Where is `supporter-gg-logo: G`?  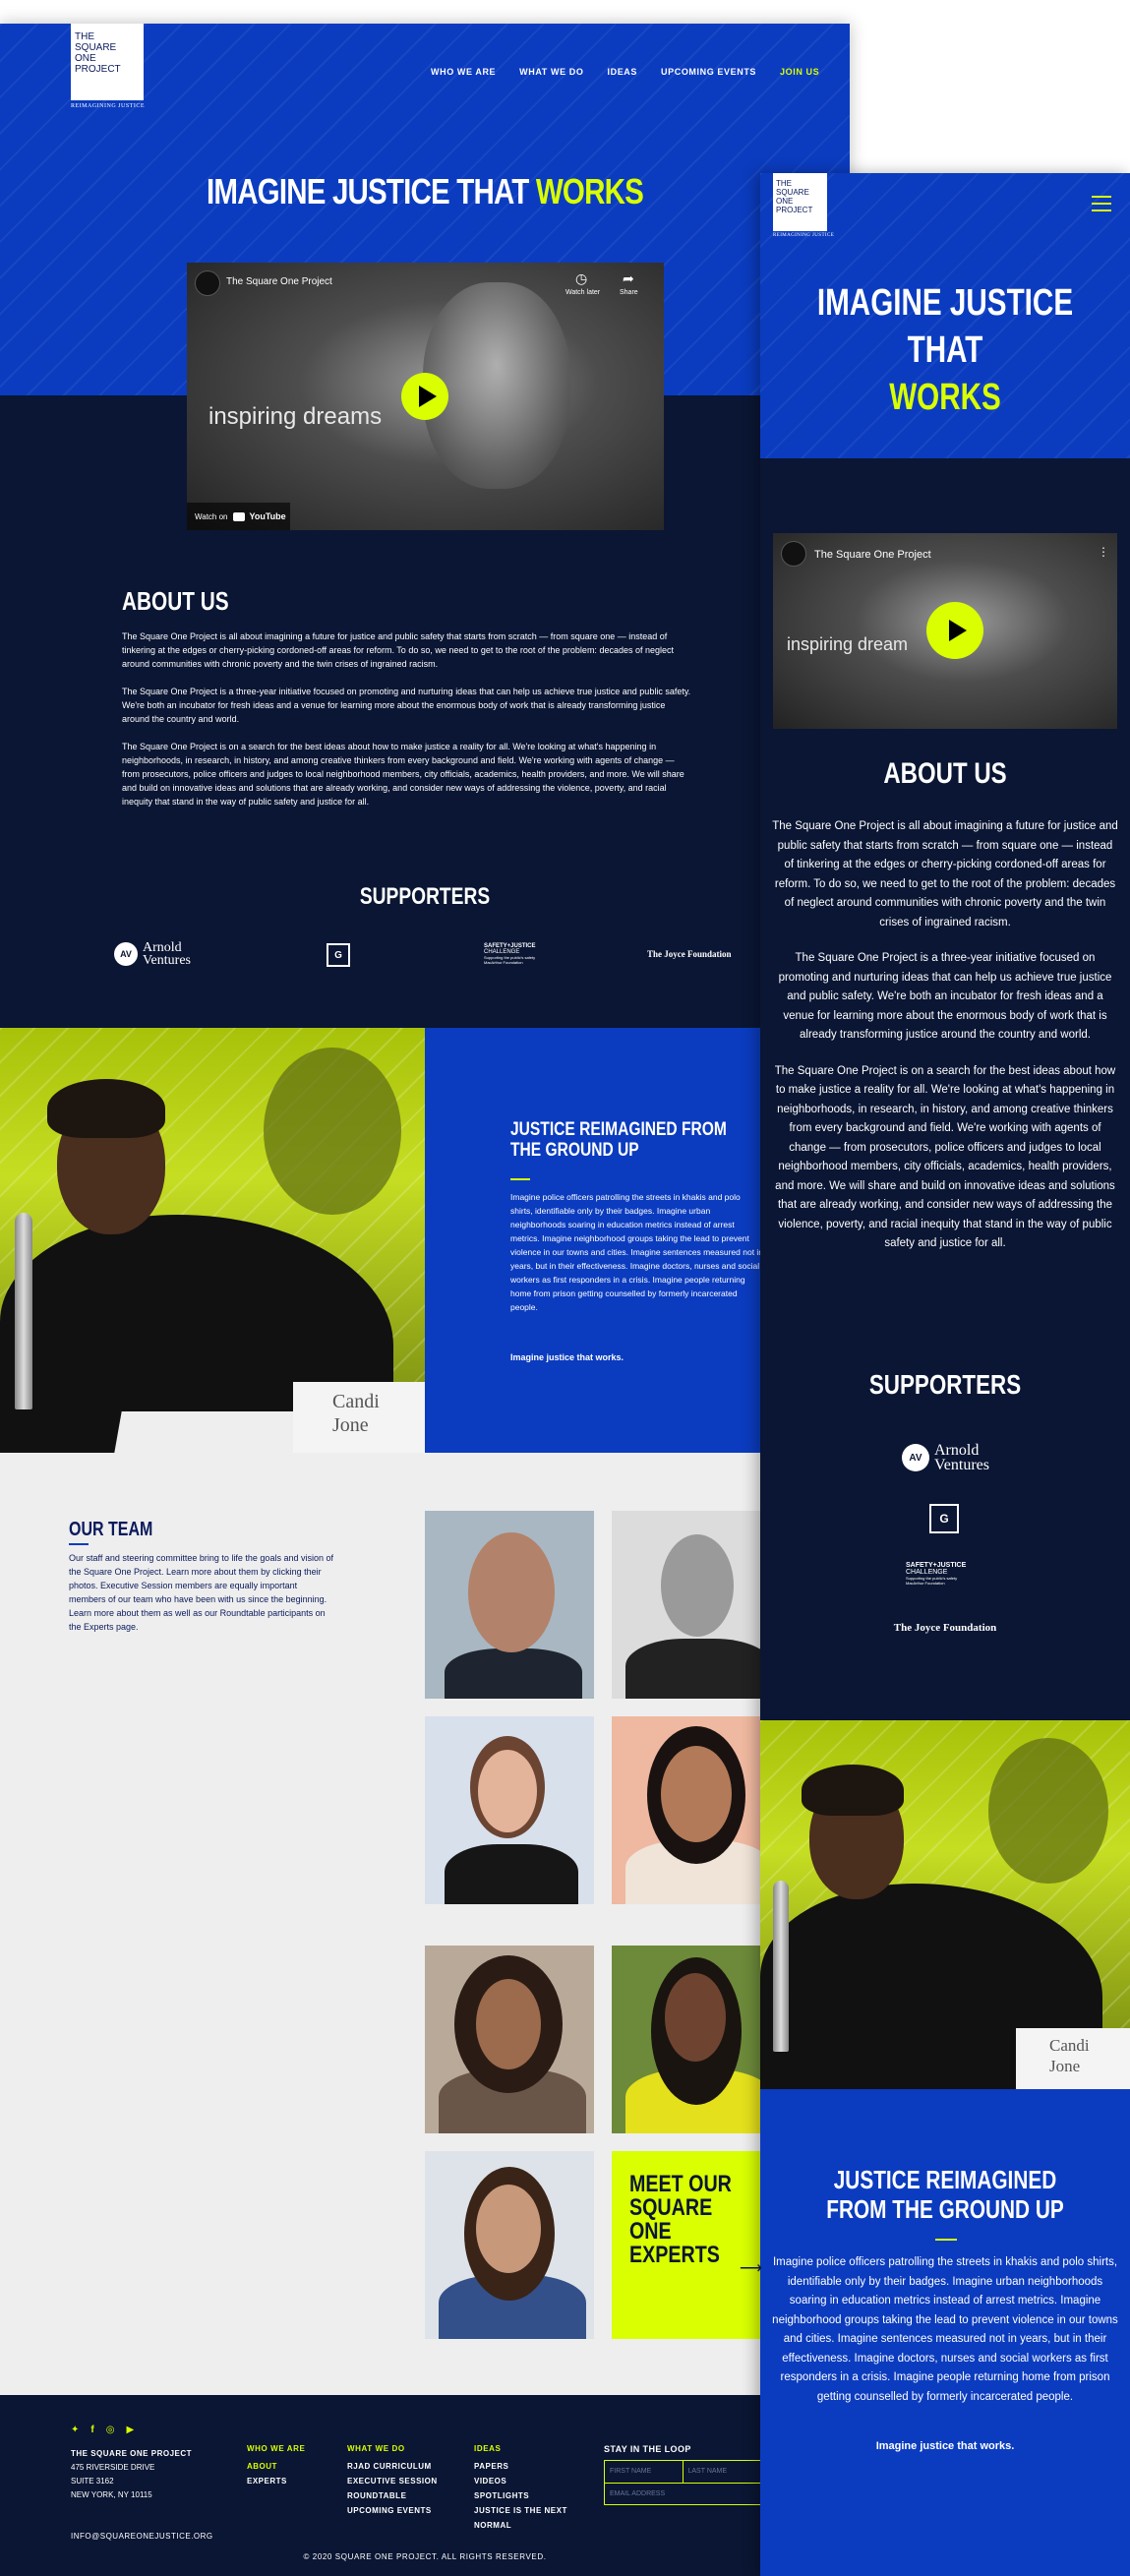
supporter-gg-logo: G is located at coordinates (338, 955).